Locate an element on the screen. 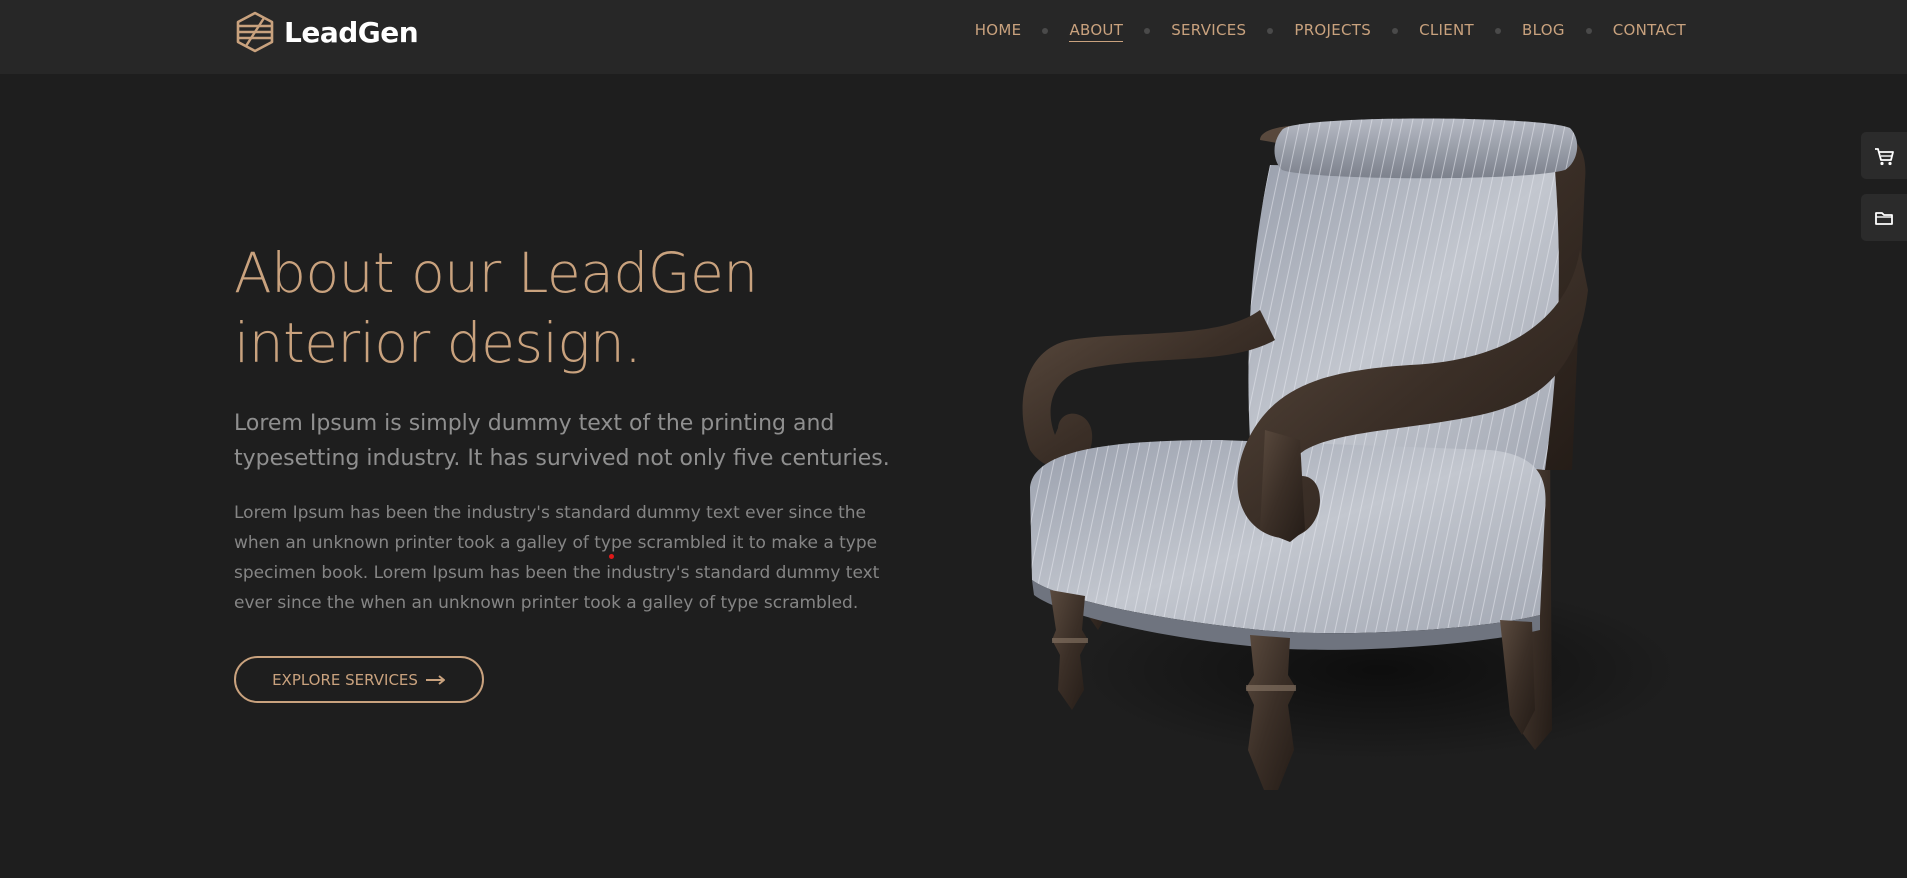 The width and height of the screenshot is (1907, 878). cart-icon is located at coordinates (1884, 156).